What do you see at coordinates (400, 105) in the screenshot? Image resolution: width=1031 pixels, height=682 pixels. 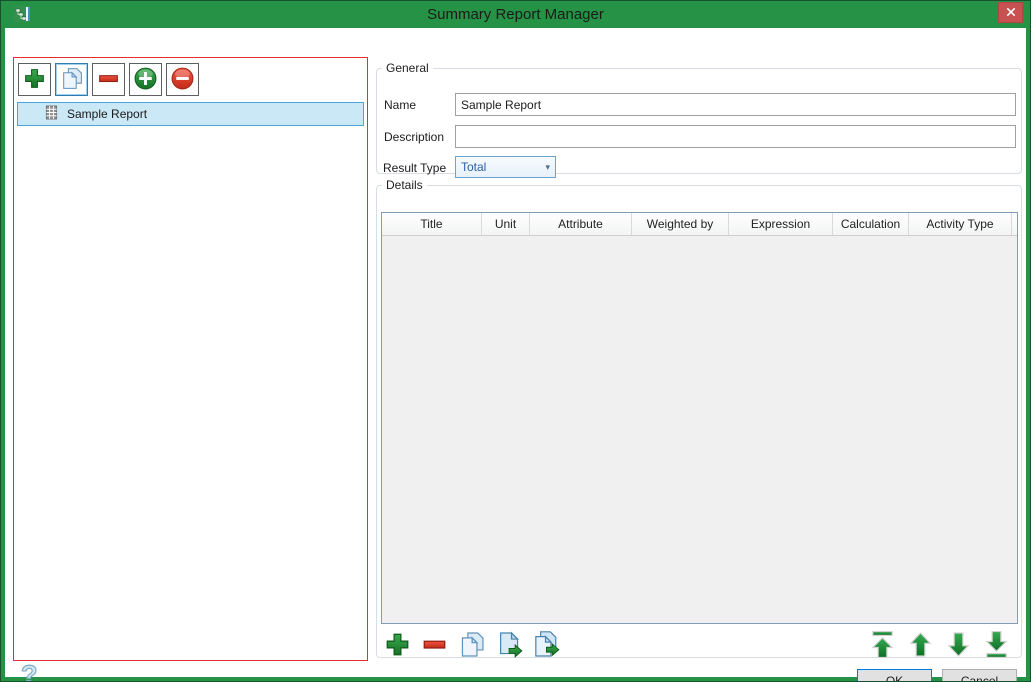 I see `name-label: Name` at bounding box center [400, 105].